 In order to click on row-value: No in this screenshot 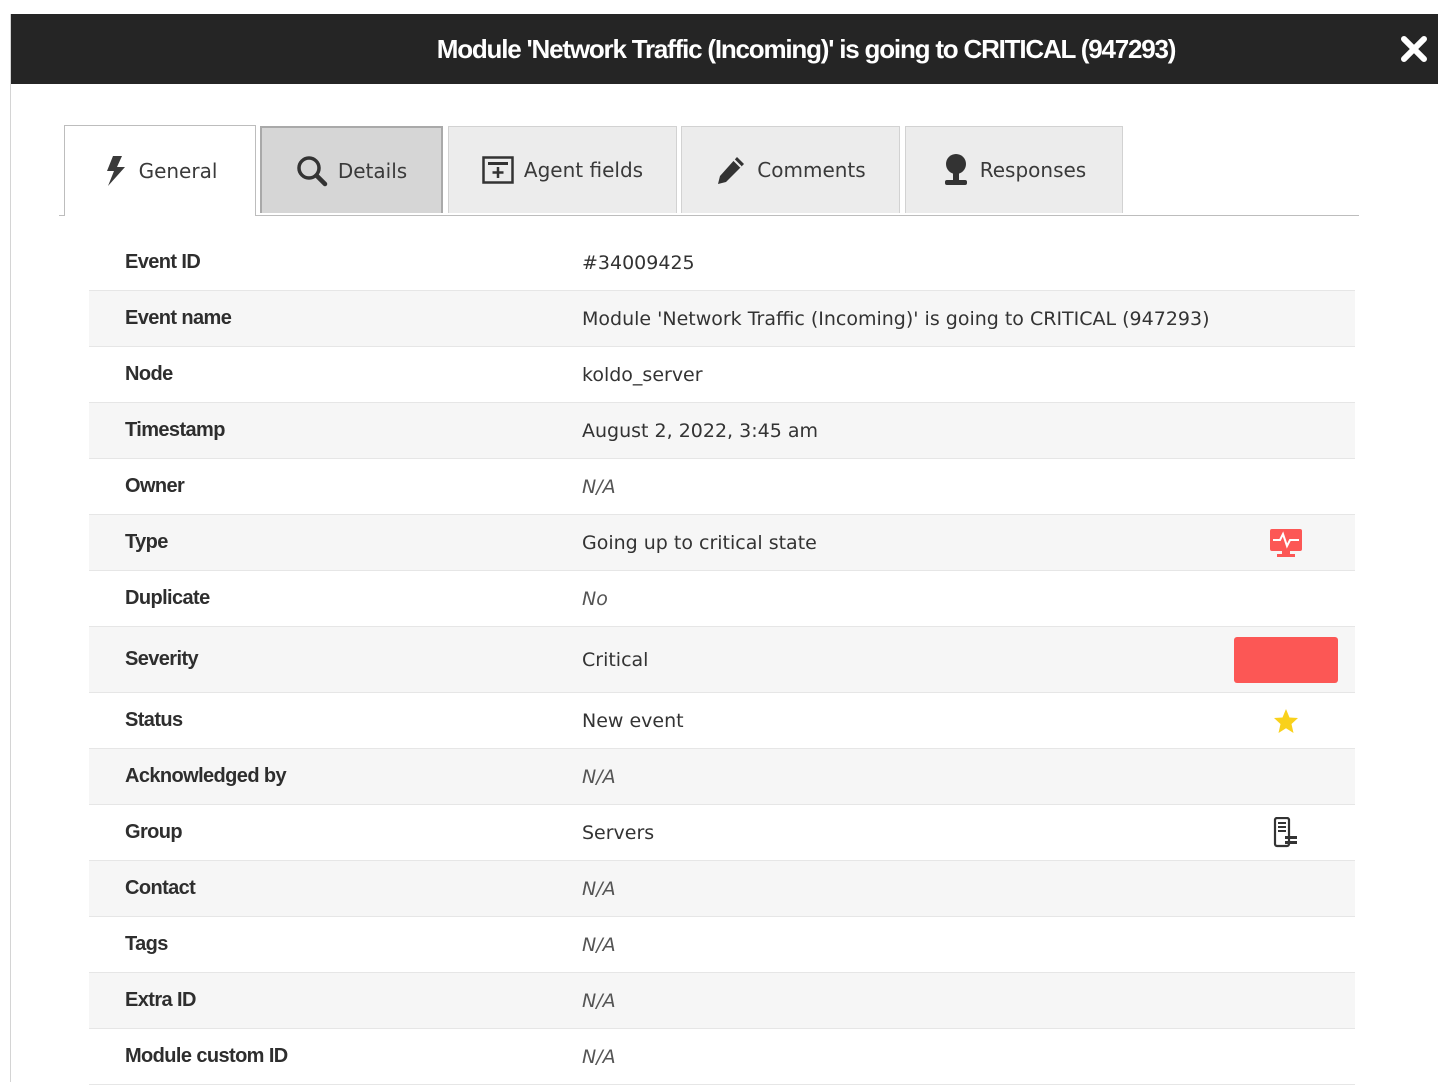, I will do `click(595, 598)`.